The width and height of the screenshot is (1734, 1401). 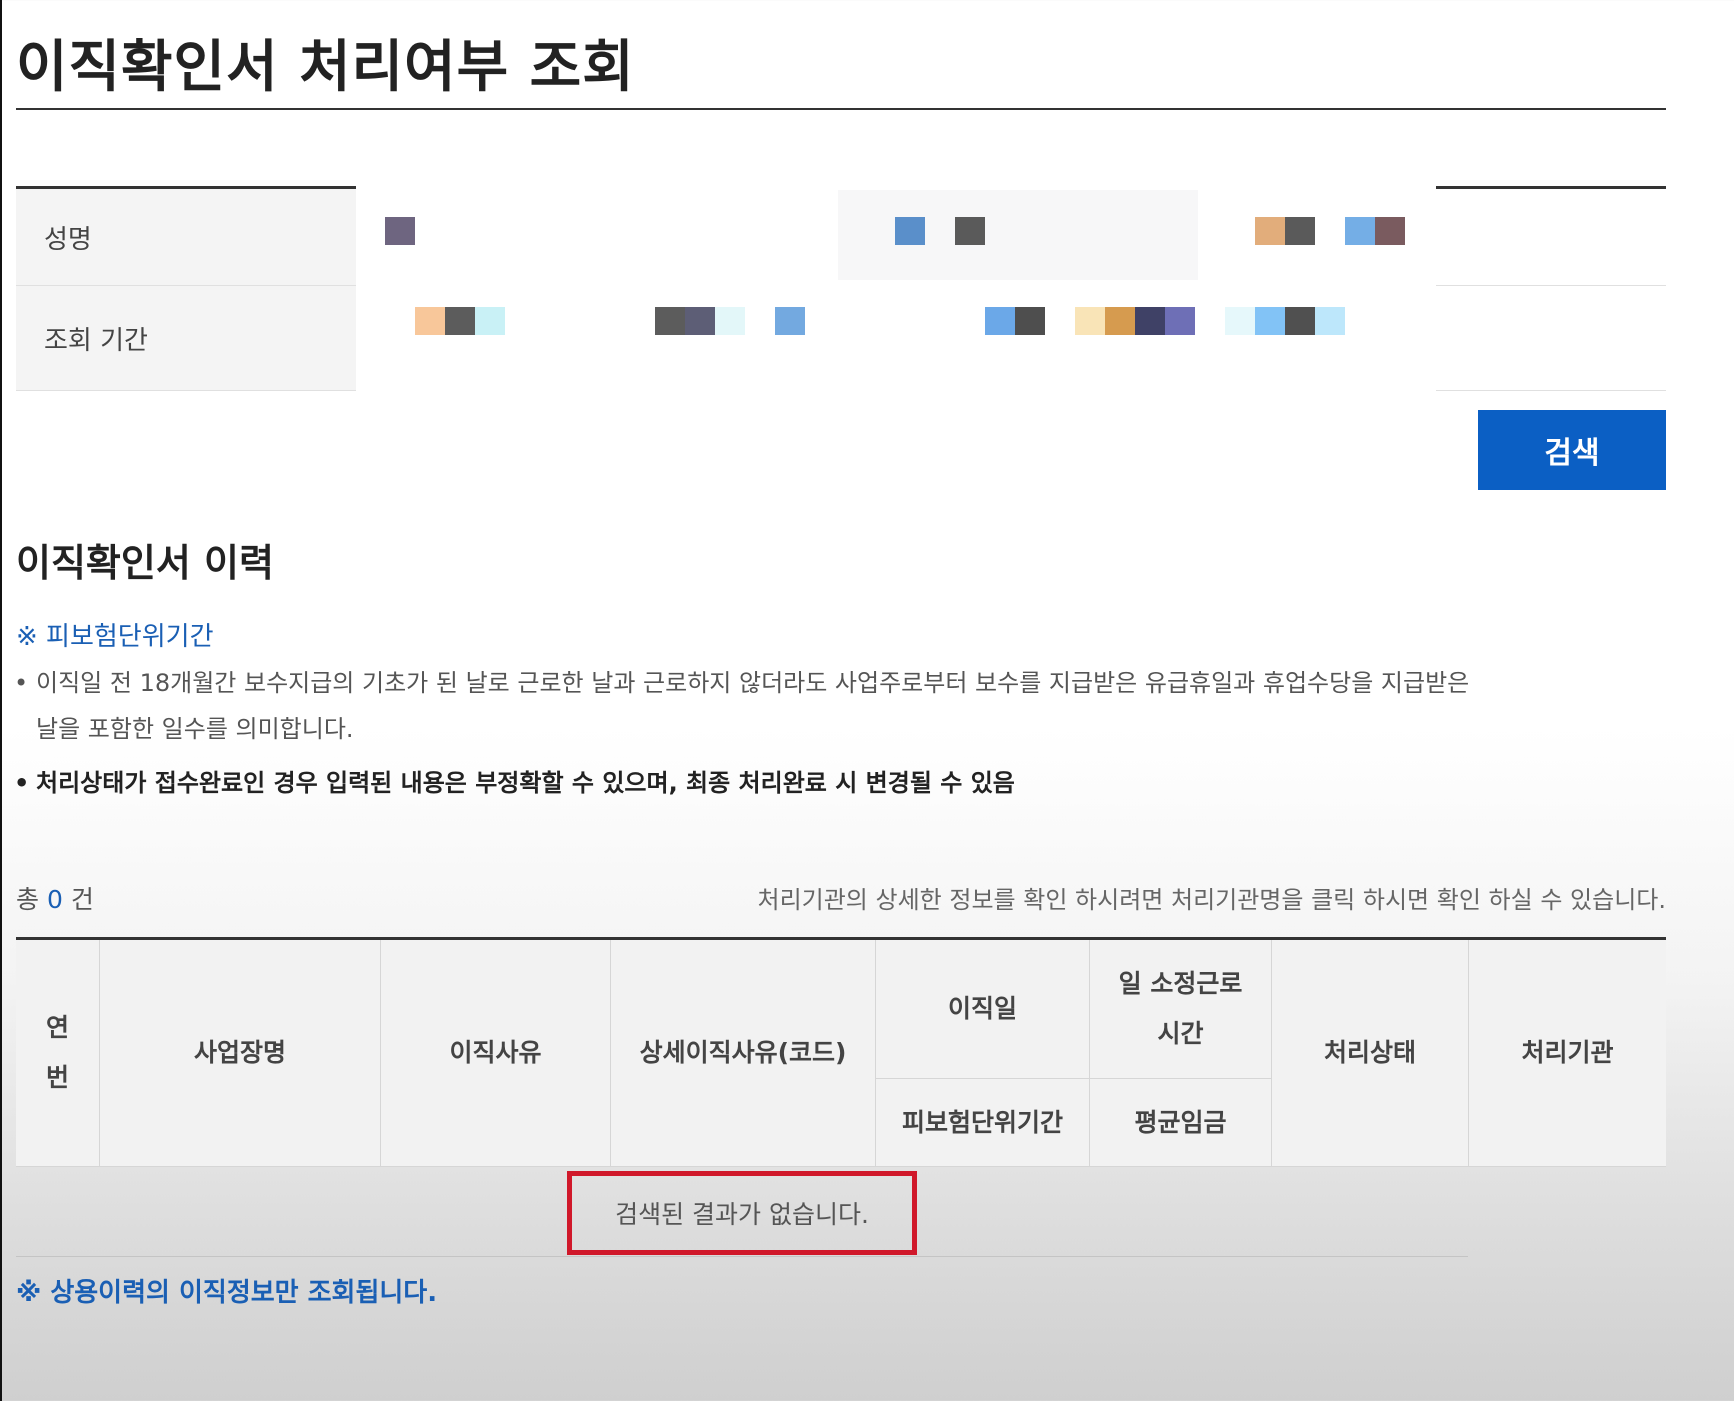 I want to click on footer-note: ※ 상용이력의 이직정보만 조회됩니다., so click(x=227, y=1293).